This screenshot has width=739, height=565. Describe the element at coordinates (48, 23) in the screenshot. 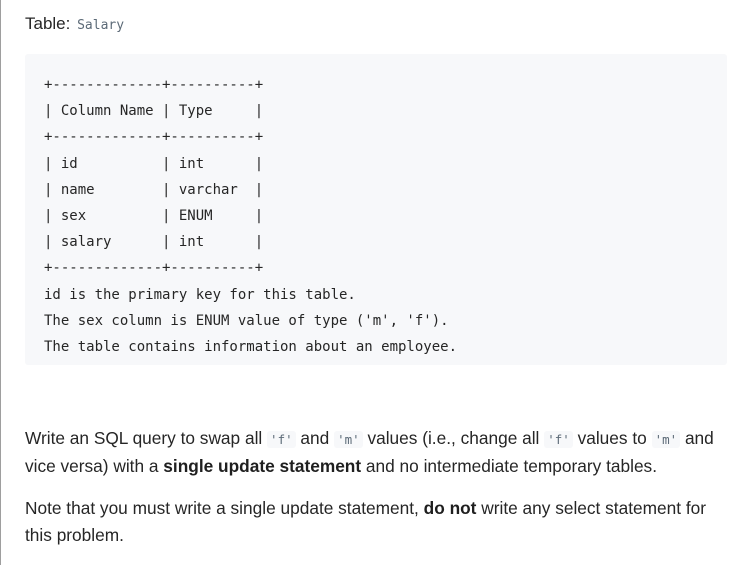

I see `table-heading-label: Table:` at that location.